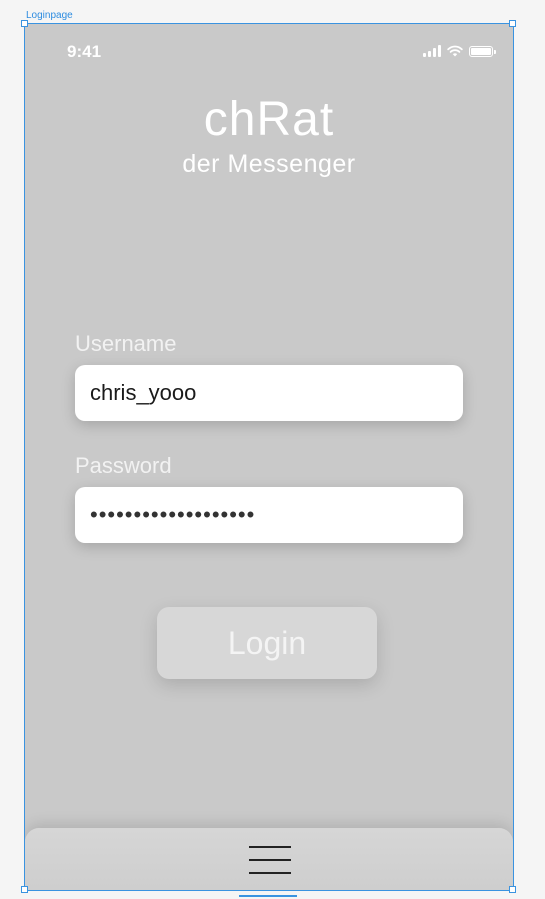  Describe the element at coordinates (482, 51) in the screenshot. I see `battery-icon` at that location.